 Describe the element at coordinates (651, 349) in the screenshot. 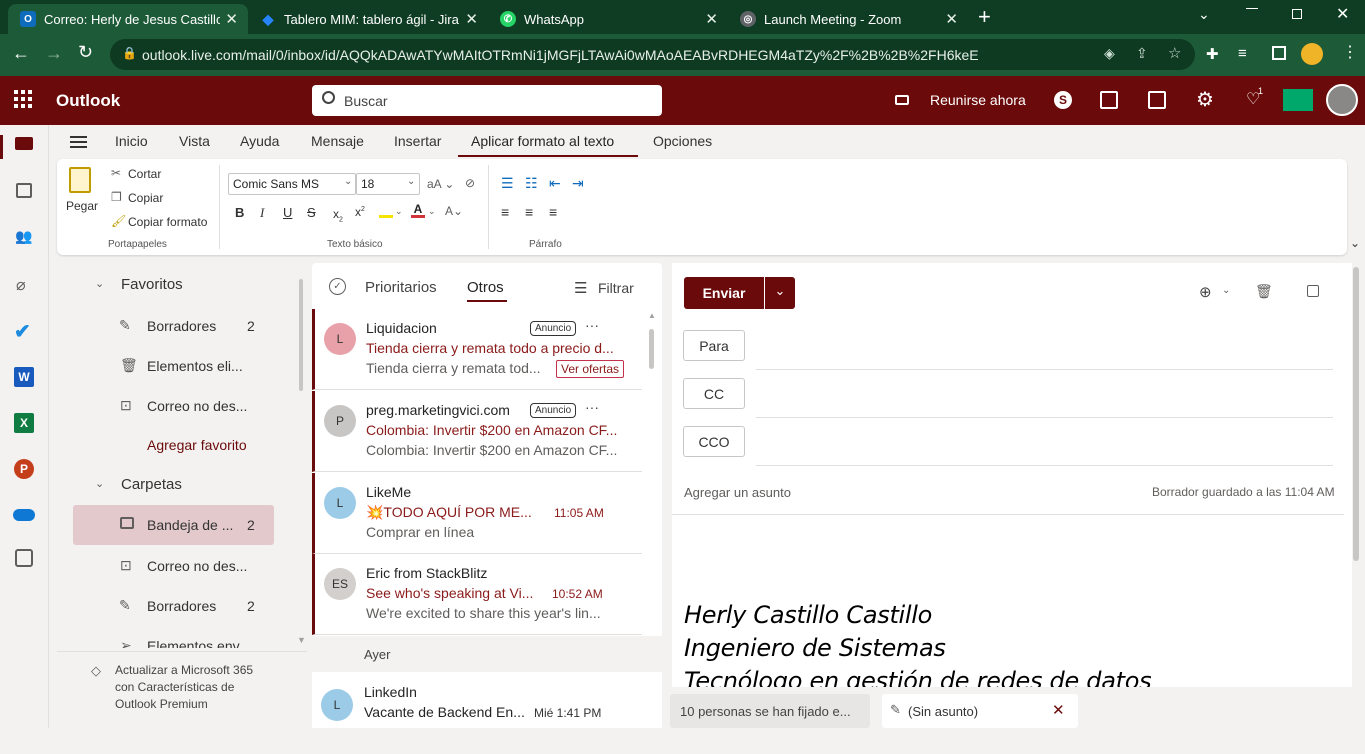

I see `list-scrollbar` at that location.